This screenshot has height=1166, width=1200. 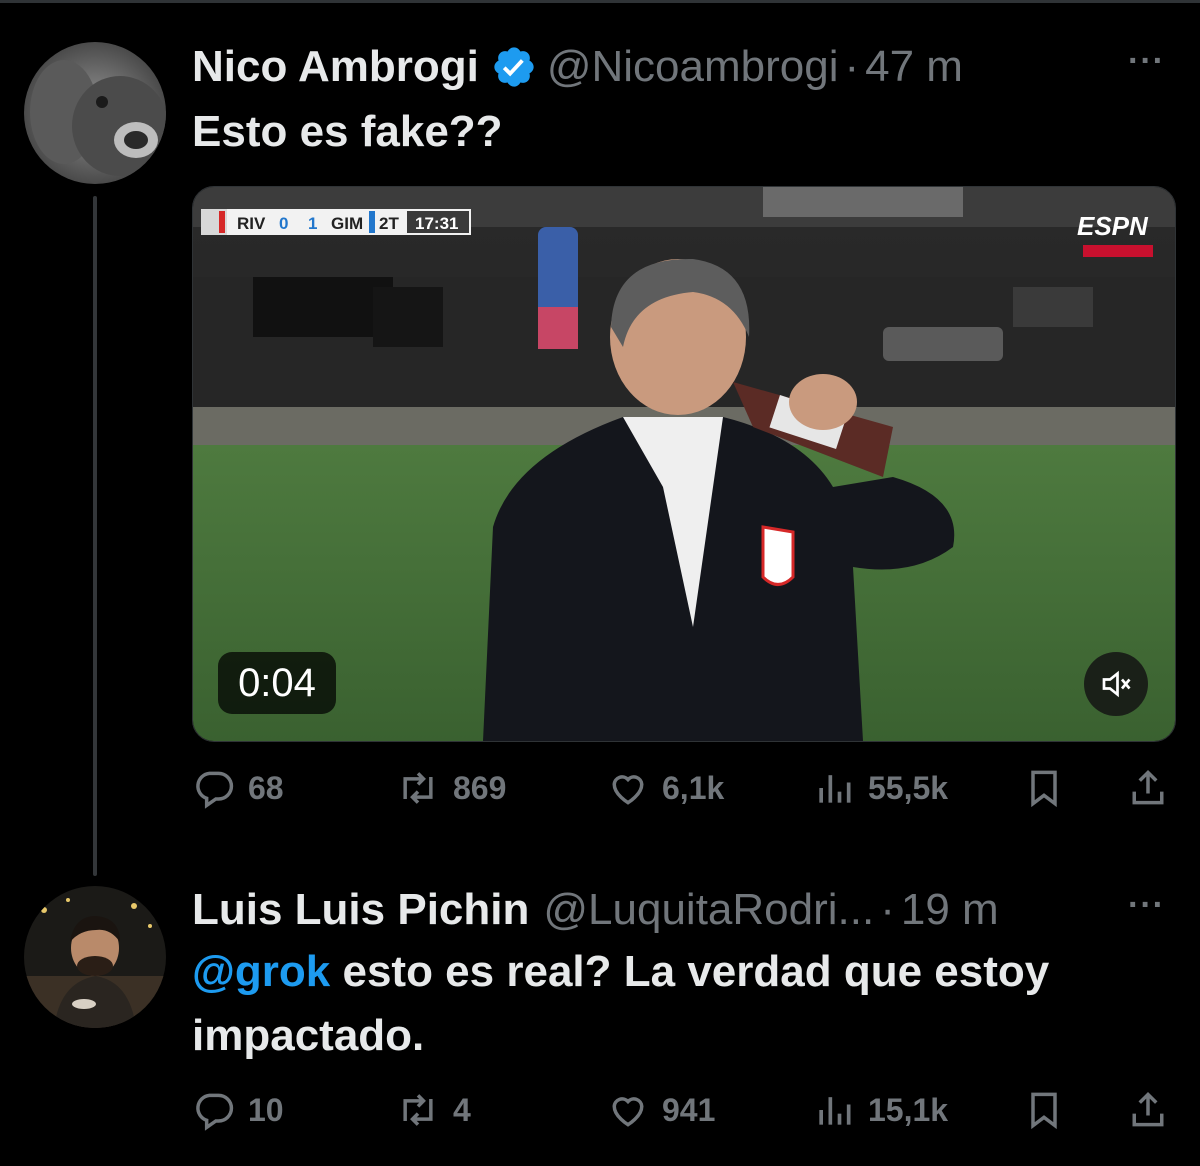 What do you see at coordinates (360, 910) in the screenshot?
I see `author-name: Luis Luis Pichin` at bounding box center [360, 910].